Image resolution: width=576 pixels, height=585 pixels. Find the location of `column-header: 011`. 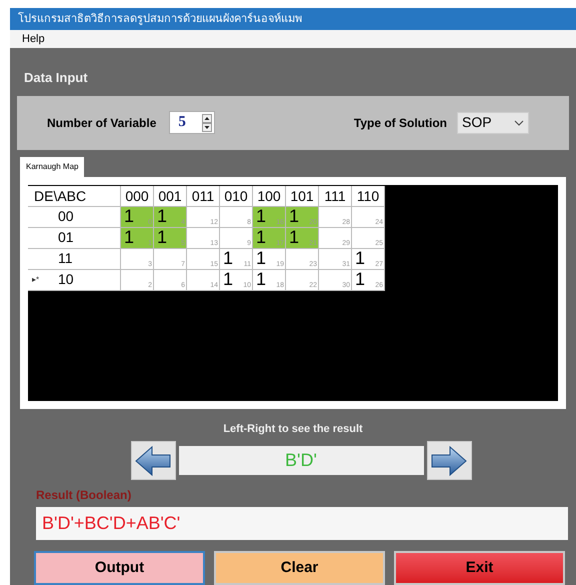

column-header: 011 is located at coordinates (203, 196).